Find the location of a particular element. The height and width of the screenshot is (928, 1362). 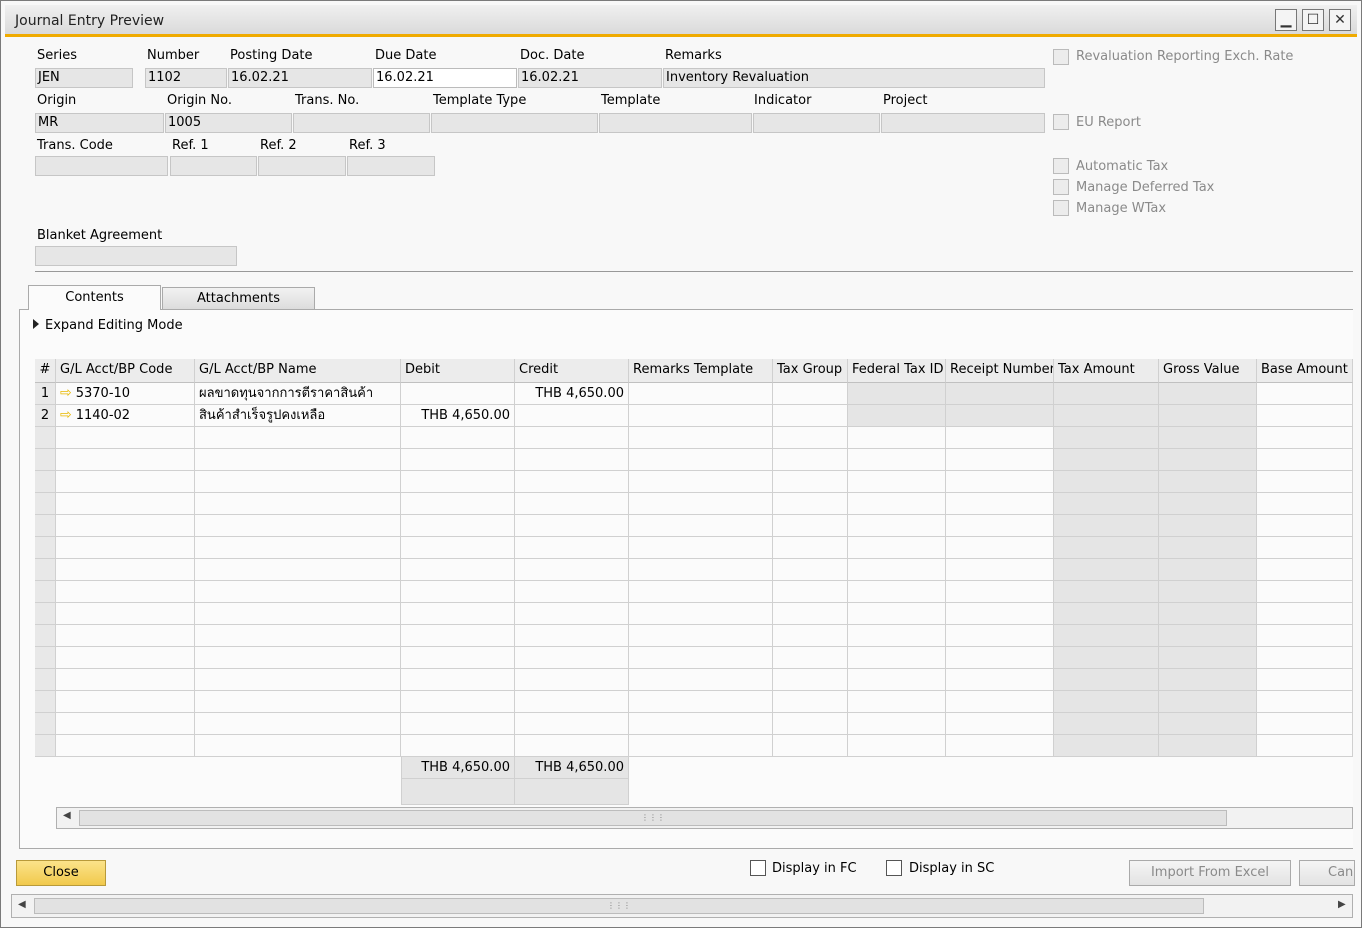

col-header-credit: Credit is located at coordinates (572, 371).